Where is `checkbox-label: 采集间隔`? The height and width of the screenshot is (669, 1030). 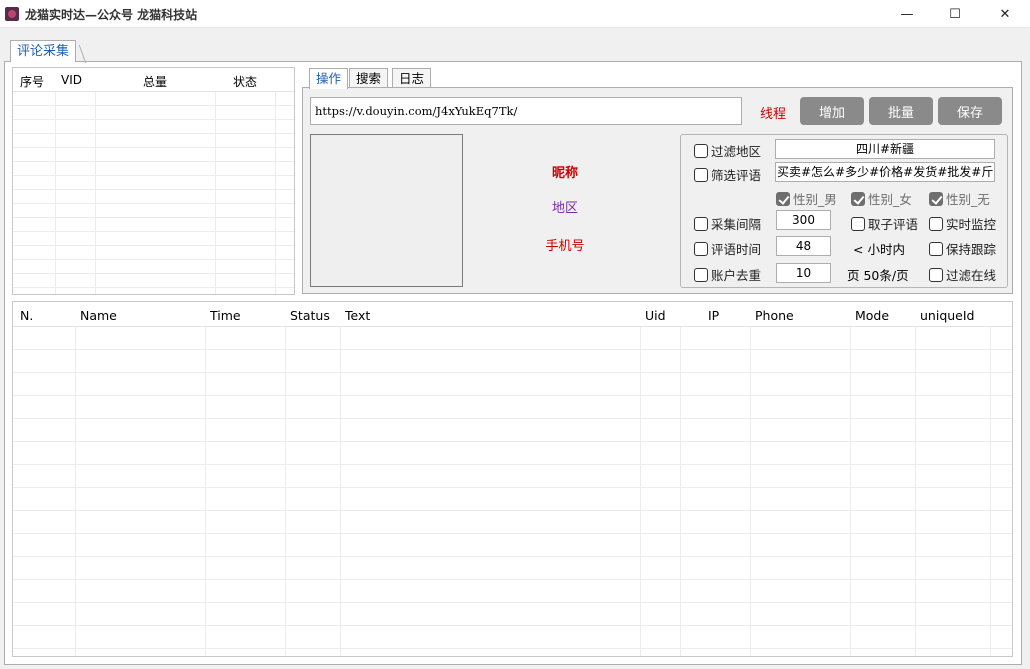
checkbox-label: 采集间隔 is located at coordinates (736, 224).